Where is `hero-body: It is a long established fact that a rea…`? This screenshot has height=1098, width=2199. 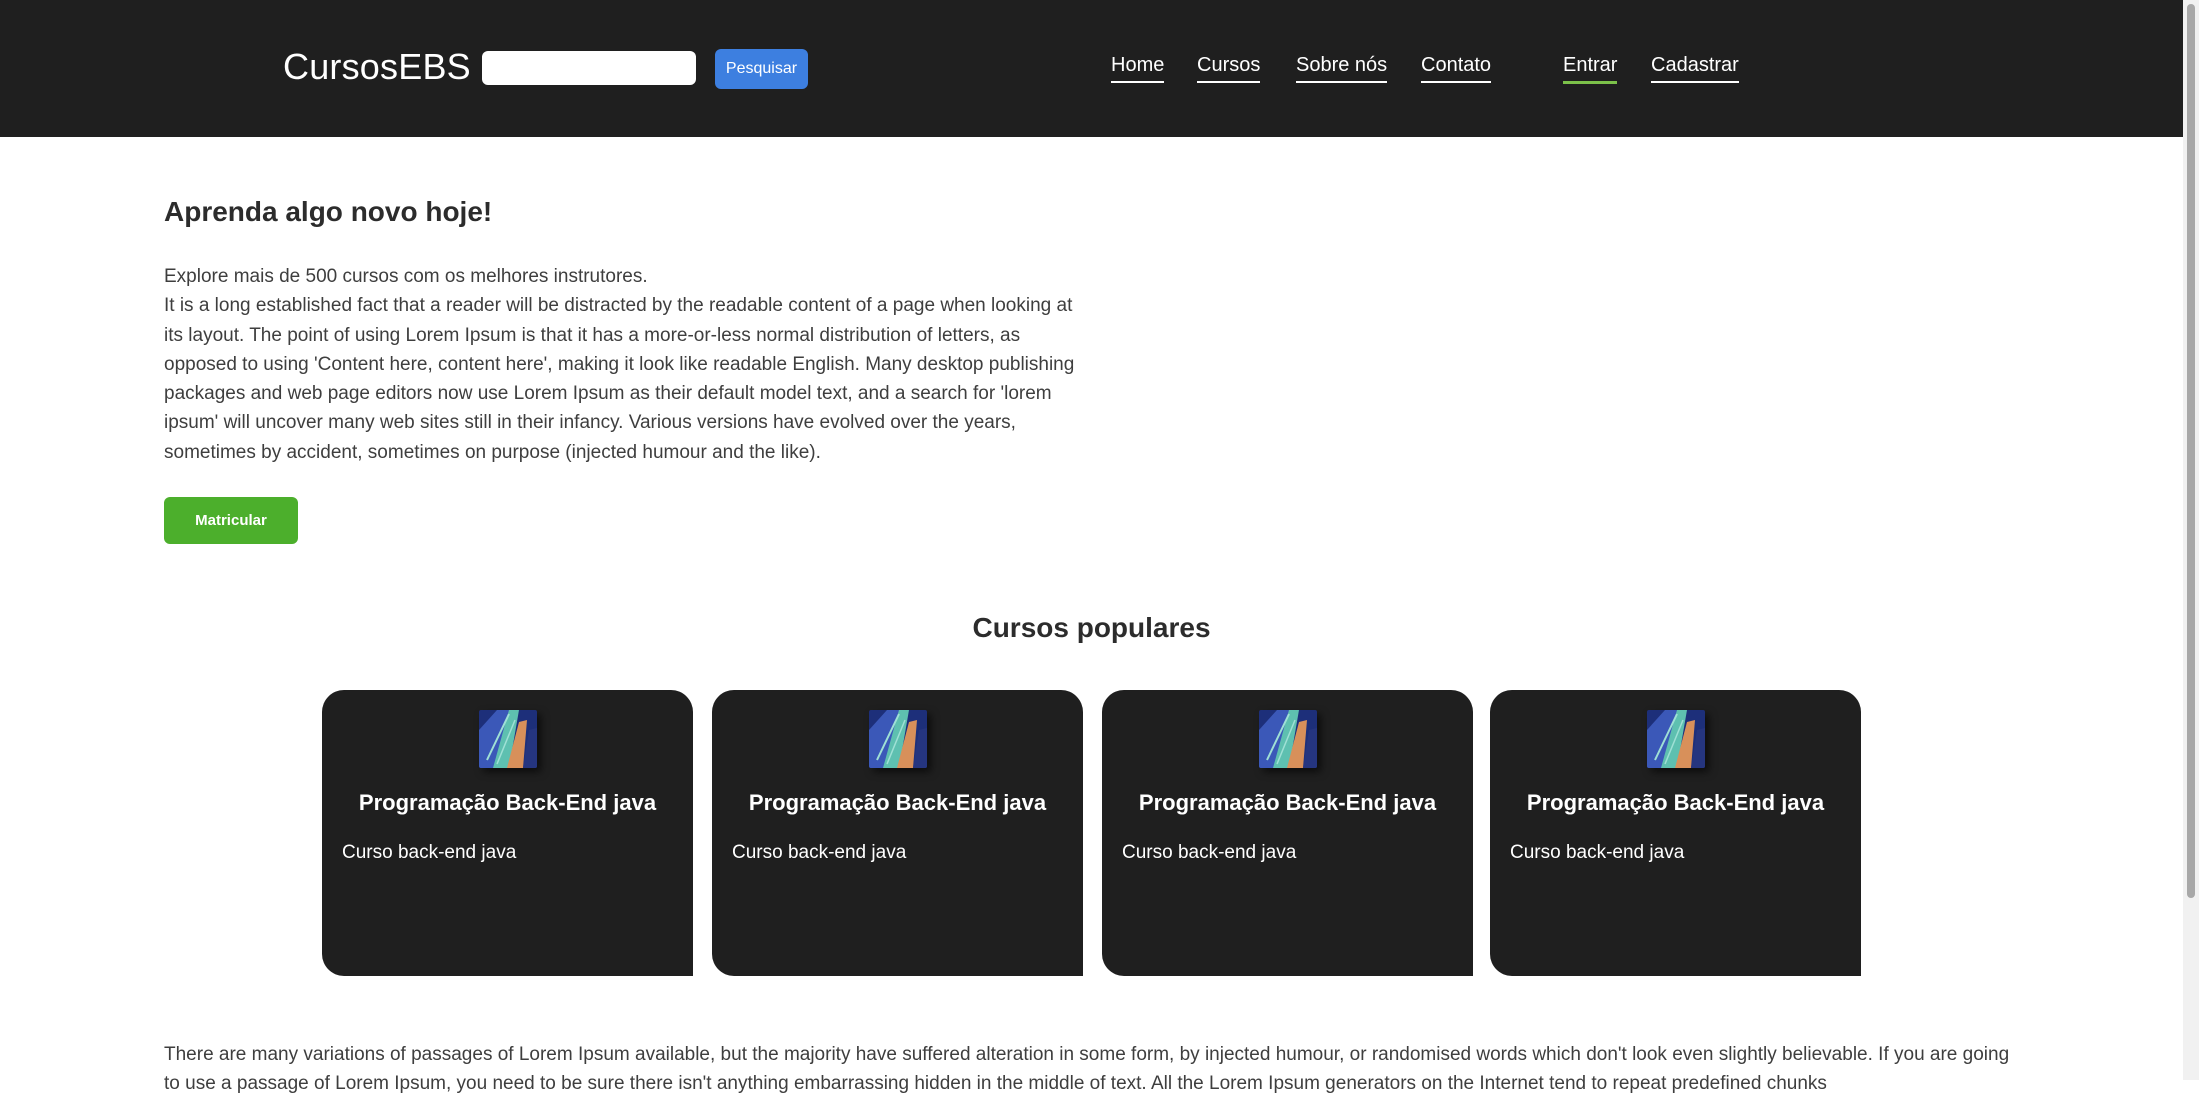 hero-body: It is a long established fact that a rea… is located at coordinates (619, 379).